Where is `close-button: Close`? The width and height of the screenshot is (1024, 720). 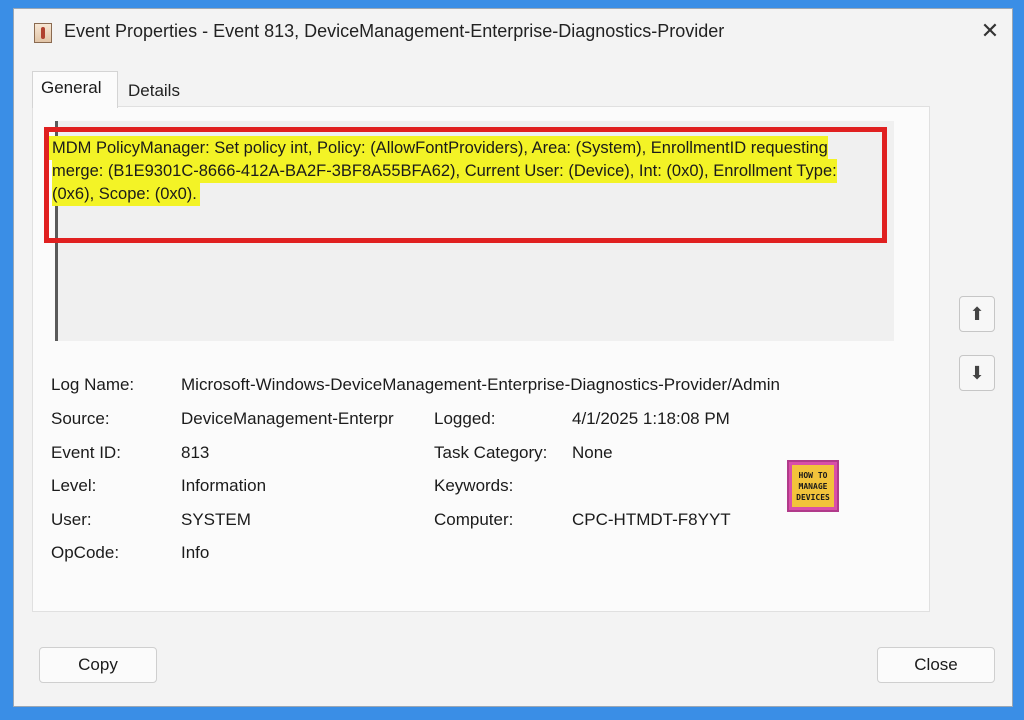 close-button: Close is located at coordinates (936, 665).